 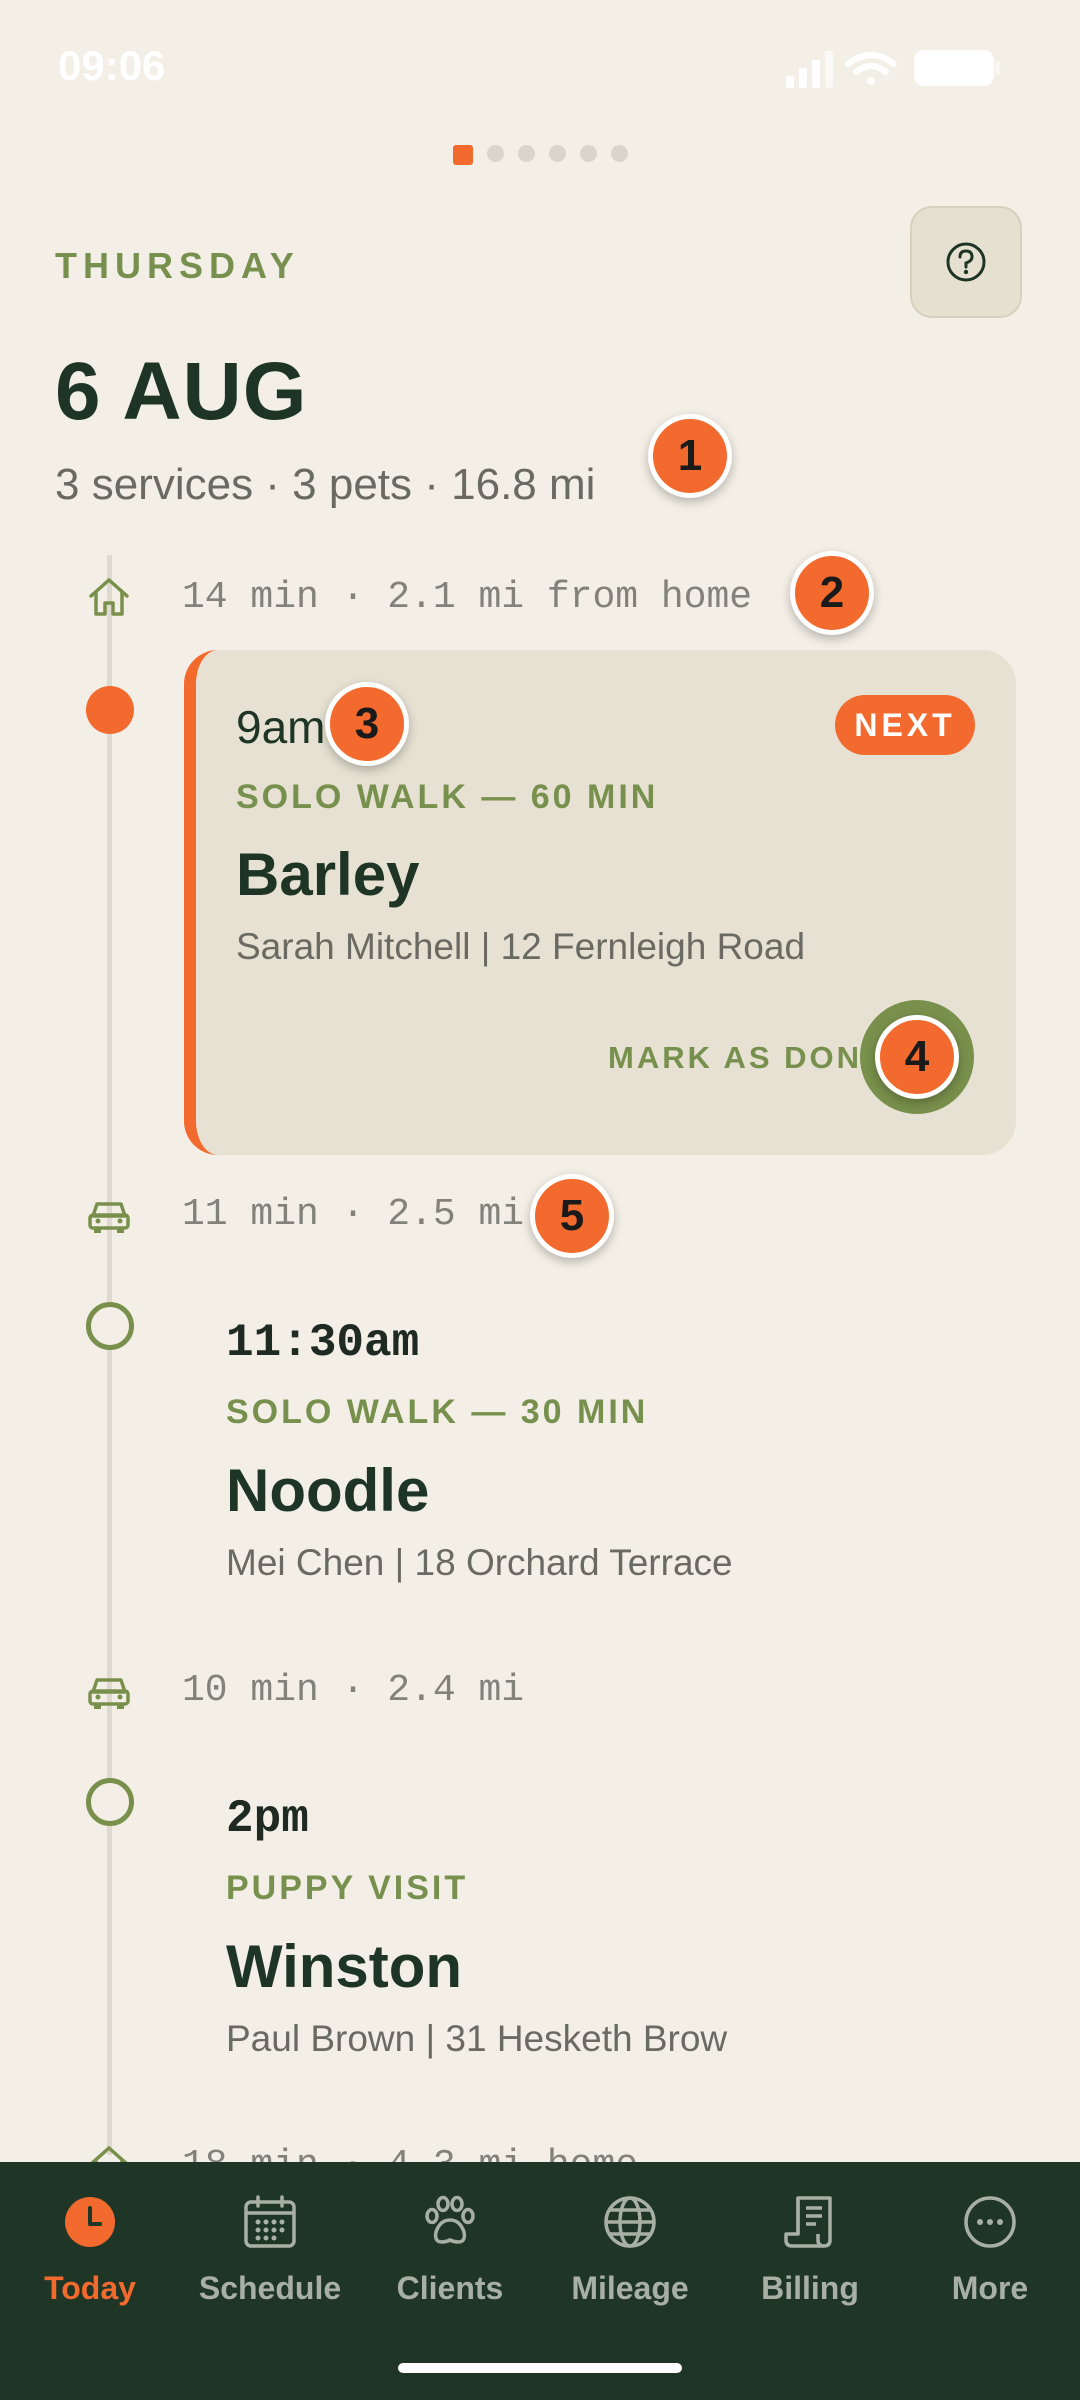 I want to click on weekday-label: THURSDAY, so click(x=177, y=265).